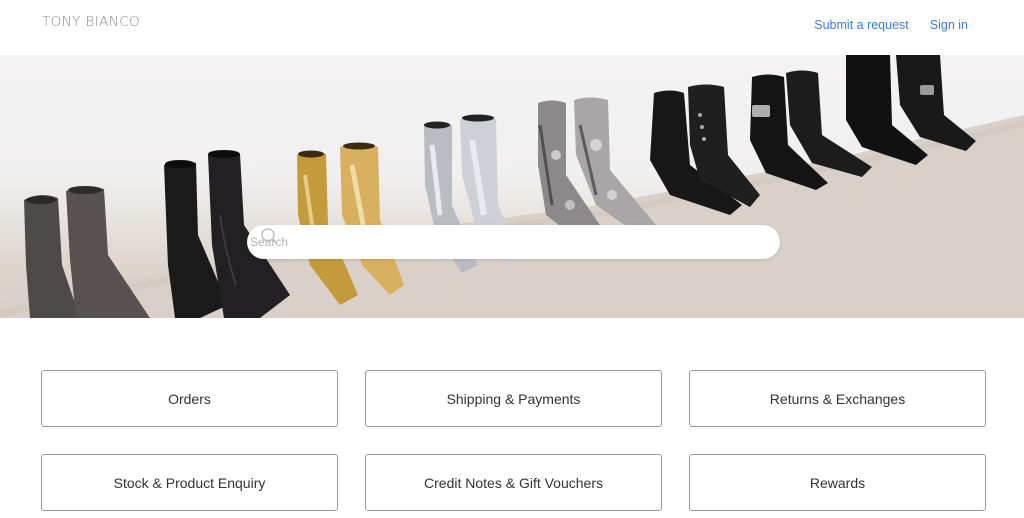 The height and width of the screenshot is (518, 1024). What do you see at coordinates (87, 252) in the screenshot?
I see `grey-suede-boots` at bounding box center [87, 252].